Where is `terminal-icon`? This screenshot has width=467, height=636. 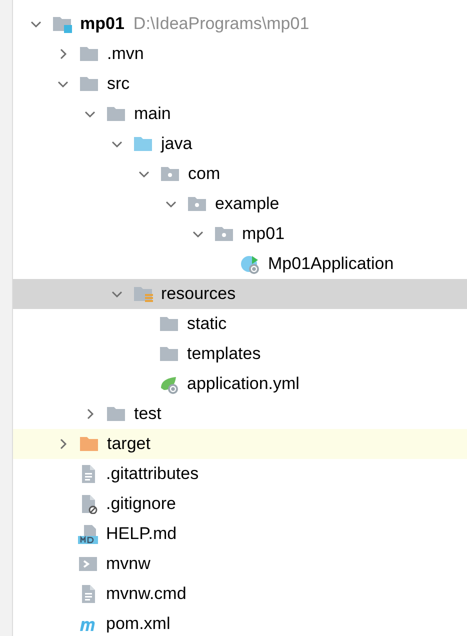
terminal-icon is located at coordinates (88, 564).